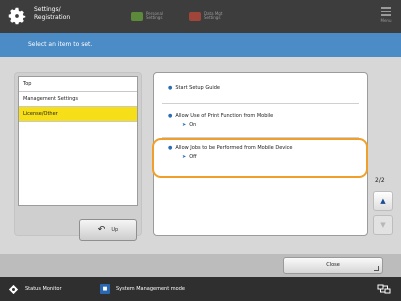 This screenshot has height=301, width=401. I want to click on up-button: ↶ Up, so click(108, 230).